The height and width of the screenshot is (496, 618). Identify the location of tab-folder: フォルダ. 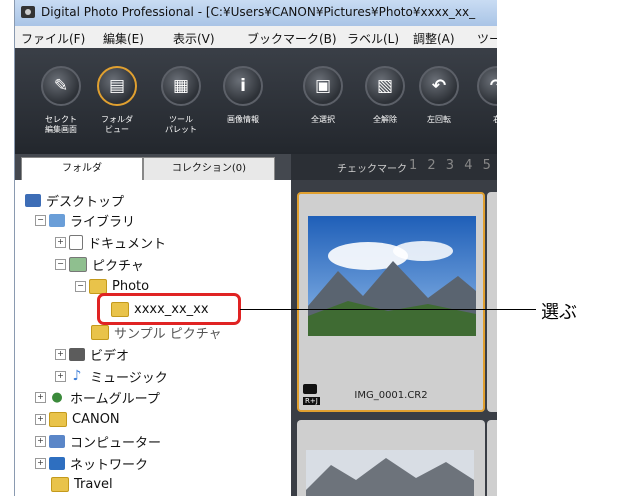
(82, 168).